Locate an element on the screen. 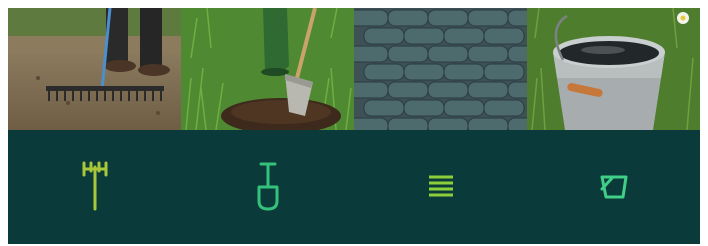 This screenshot has height=246, width=708. bags-tile is located at coordinates (440, 187).